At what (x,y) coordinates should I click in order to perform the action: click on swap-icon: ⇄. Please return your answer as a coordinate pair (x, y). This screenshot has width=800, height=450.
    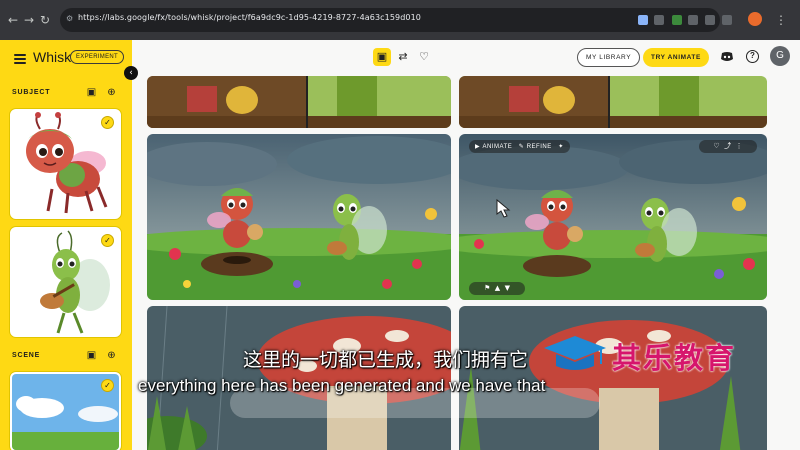
    Looking at the image, I should click on (403, 57).